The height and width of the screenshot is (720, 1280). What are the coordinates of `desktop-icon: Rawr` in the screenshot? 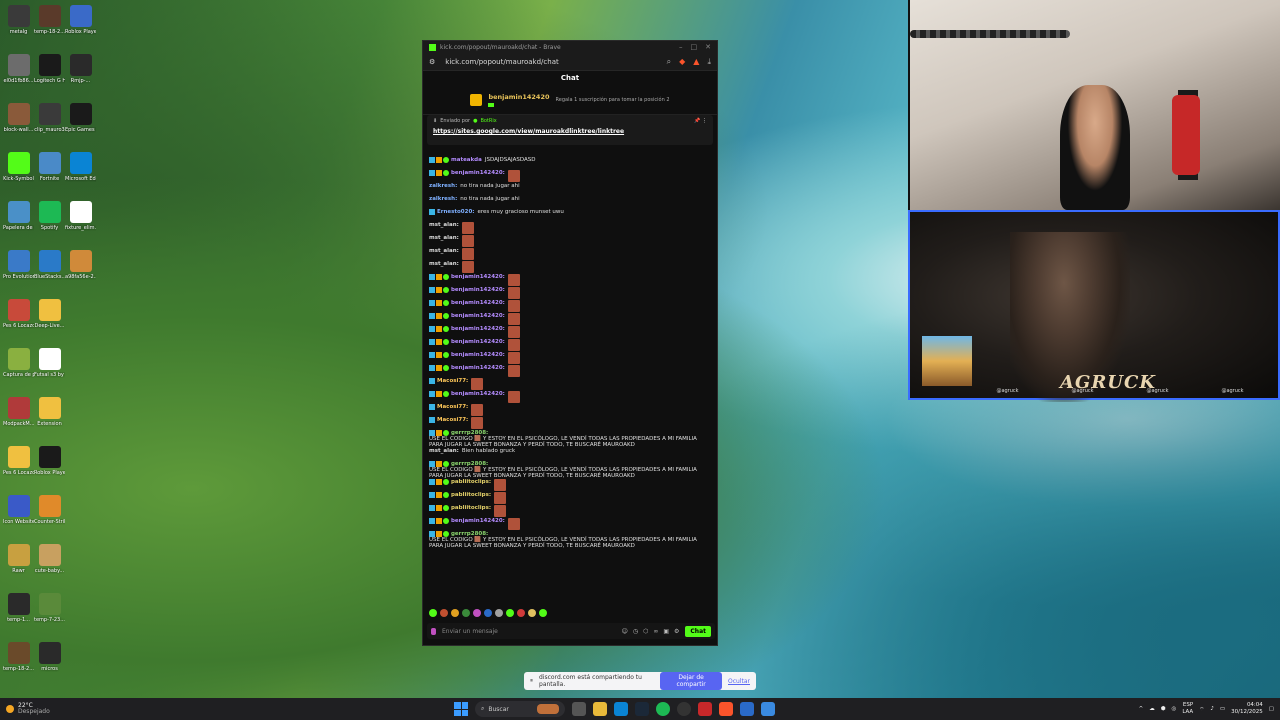 It's located at (18, 565).